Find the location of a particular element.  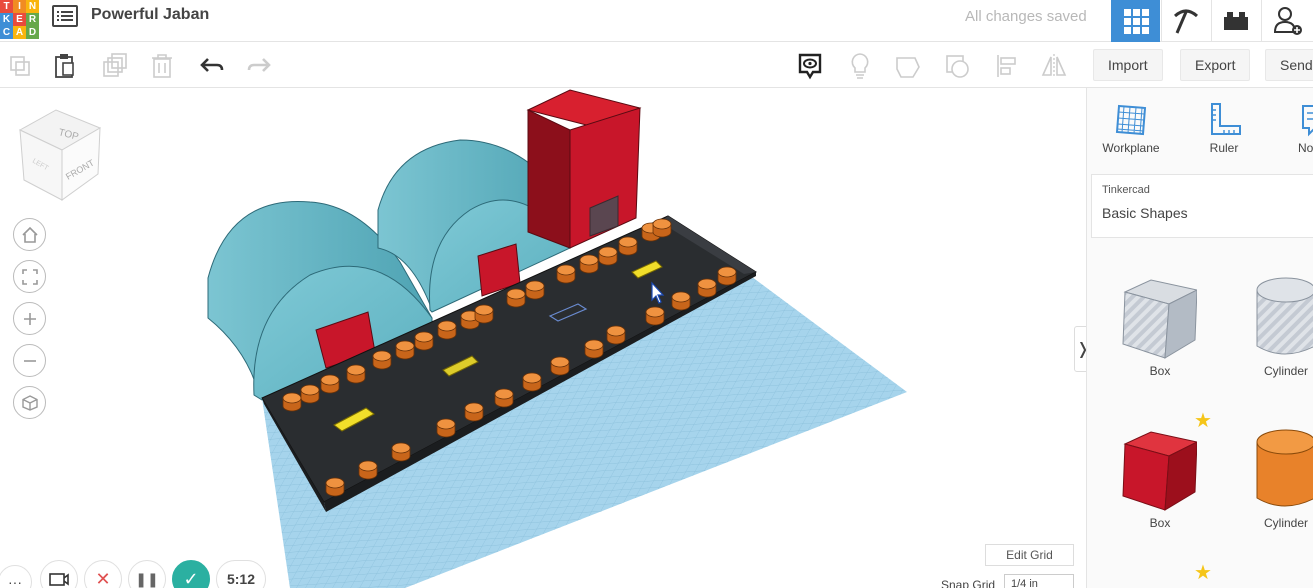

paste-button is located at coordinates (65, 66).